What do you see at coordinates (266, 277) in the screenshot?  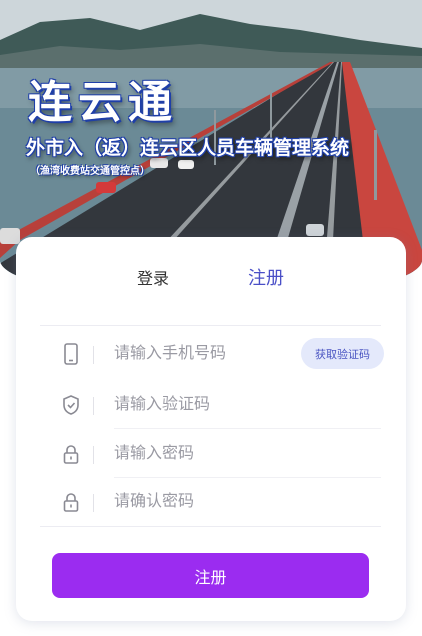 I see `tab-register: 注册` at bounding box center [266, 277].